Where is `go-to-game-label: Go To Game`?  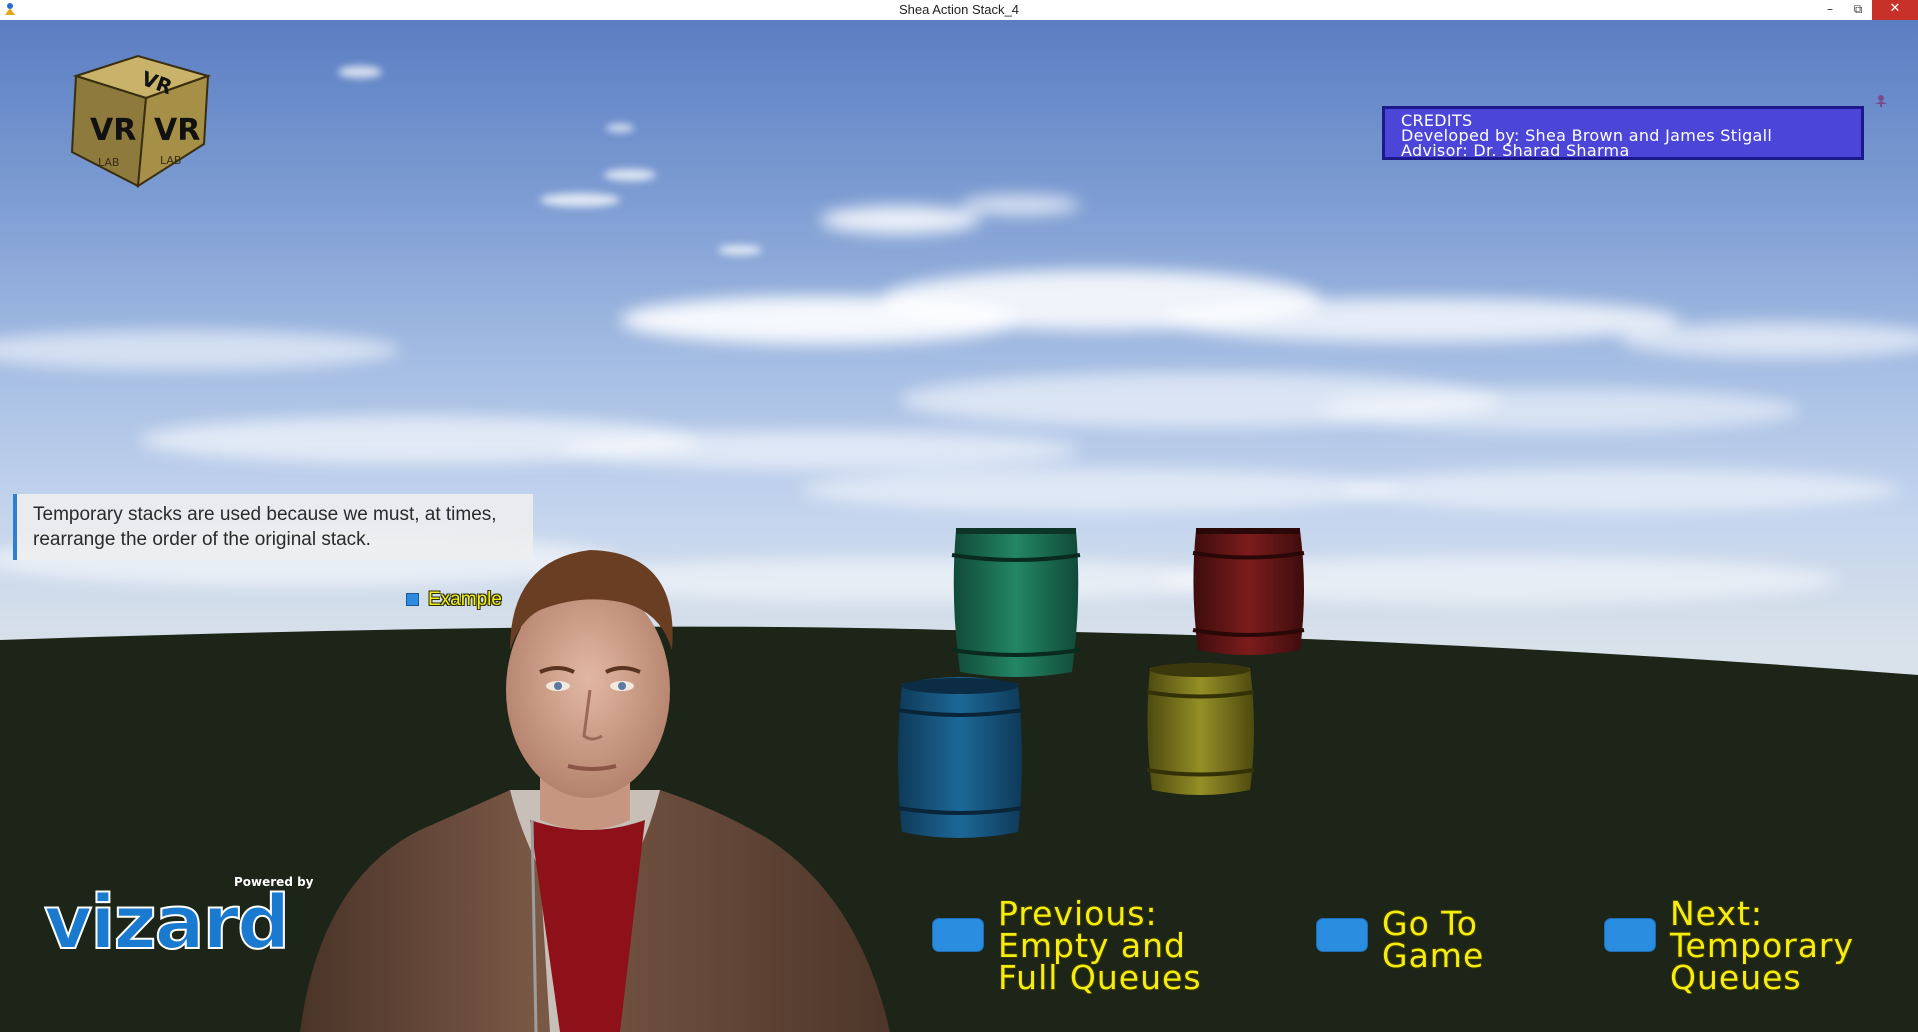 go-to-game-label: Go To Game is located at coordinates (1433, 941).